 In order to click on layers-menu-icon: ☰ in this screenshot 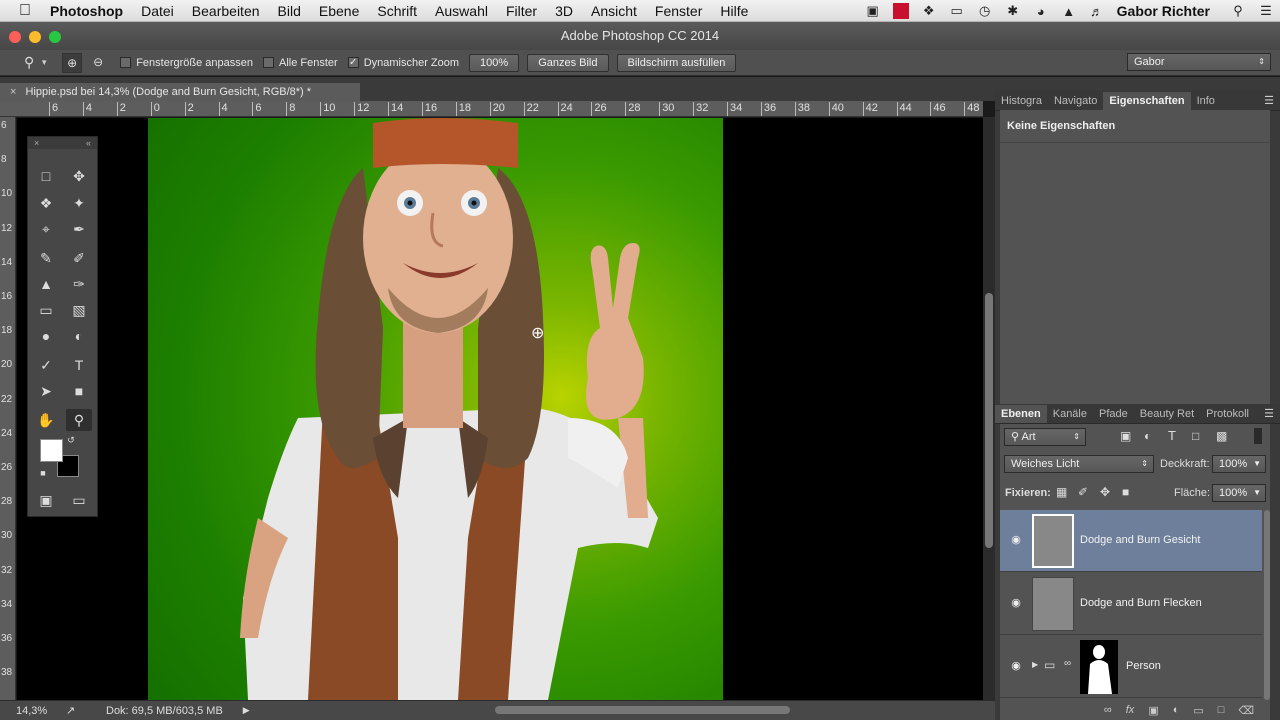, I will do `click(1269, 413)`.